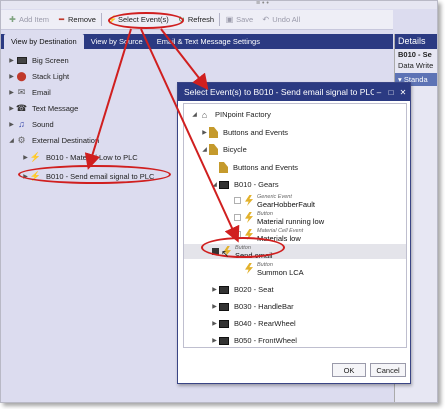 Image resolution: width=445 pixels, height=409 pixels. Describe the element at coordinates (44, 41) in the screenshot. I see `tab-view-by-destination: View by Destination` at that location.